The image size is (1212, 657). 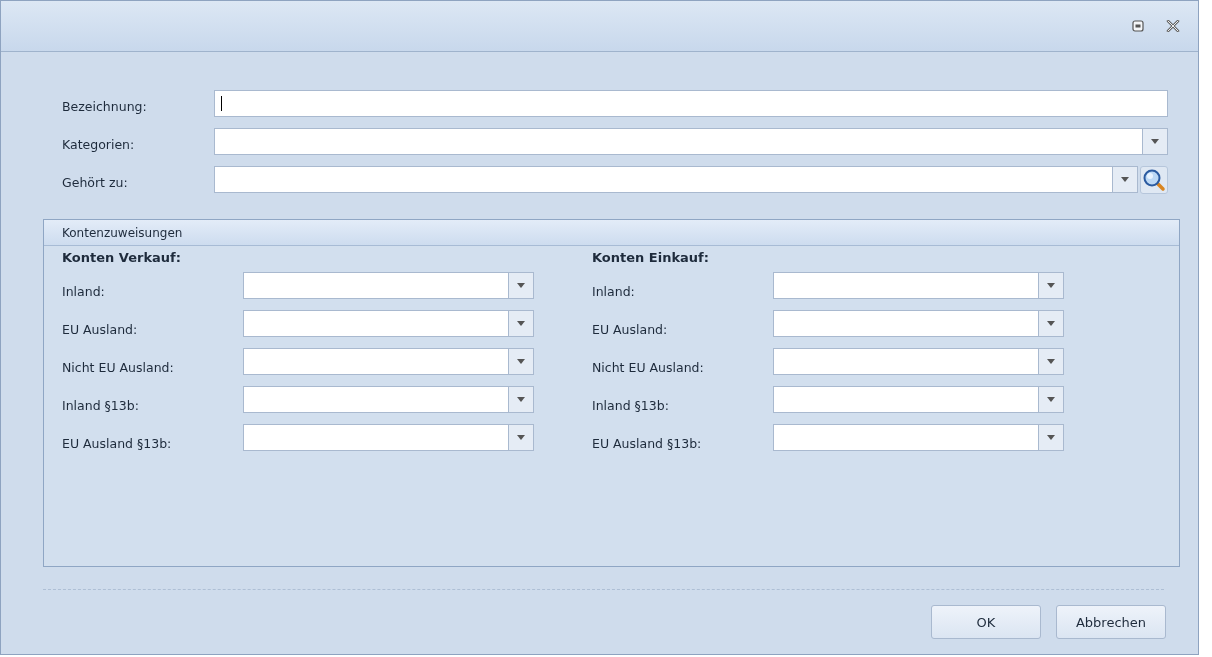 What do you see at coordinates (611, 233) in the screenshot?
I see `group-title: Kontenzuweisungen` at bounding box center [611, 233].